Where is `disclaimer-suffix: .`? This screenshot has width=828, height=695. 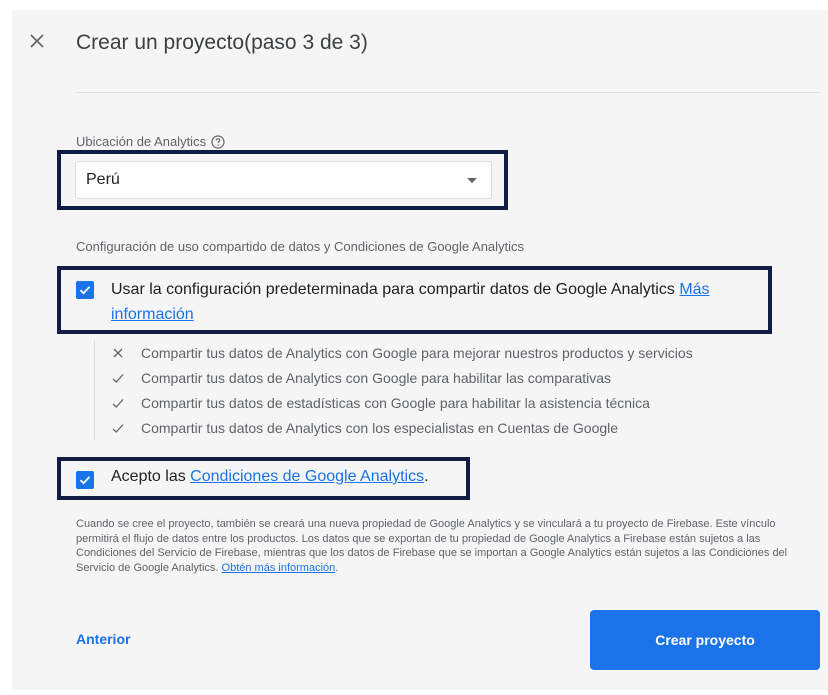
disclaimer-suffix: . is located at coordinates (337, 567).